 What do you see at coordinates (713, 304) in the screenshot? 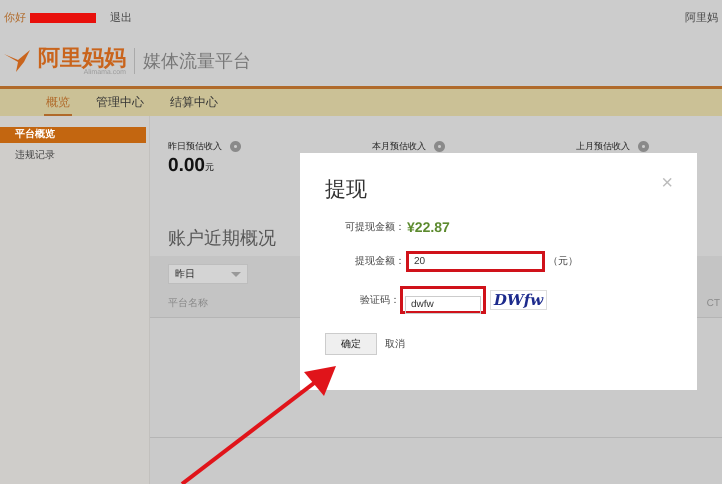
I see `column-header: CT` at bounding box center [713, 304].